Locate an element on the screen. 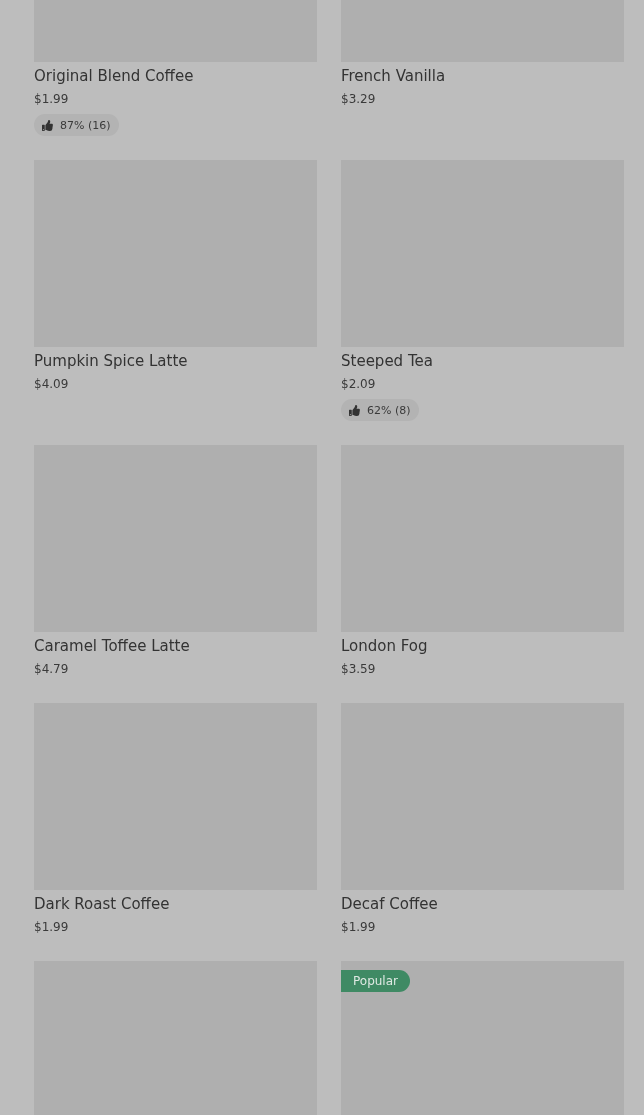 The width and height of the screenshot is (644, 1115). product-name: Pumpkin Spice Latte is located at coordinates (111, 361).